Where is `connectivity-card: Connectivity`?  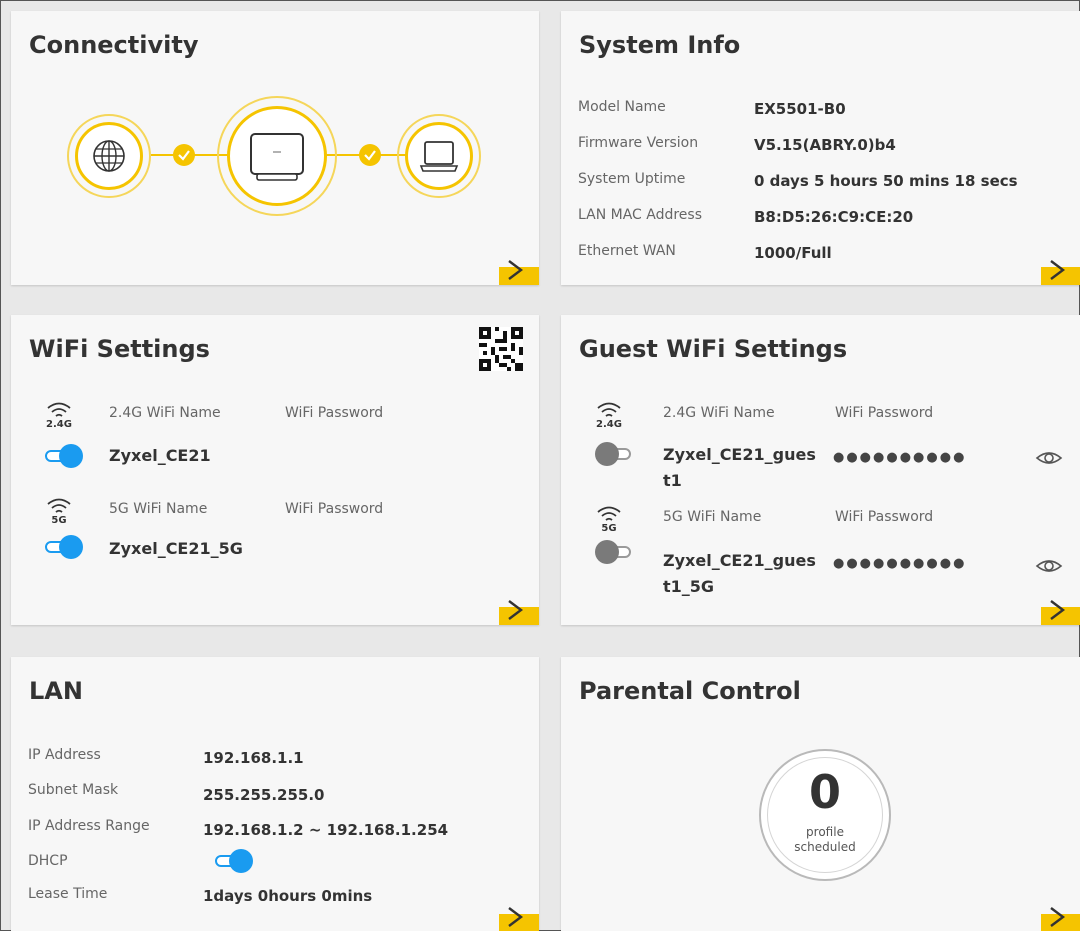
connectivity-card: Connectivity is located at coordinates (275, 148).